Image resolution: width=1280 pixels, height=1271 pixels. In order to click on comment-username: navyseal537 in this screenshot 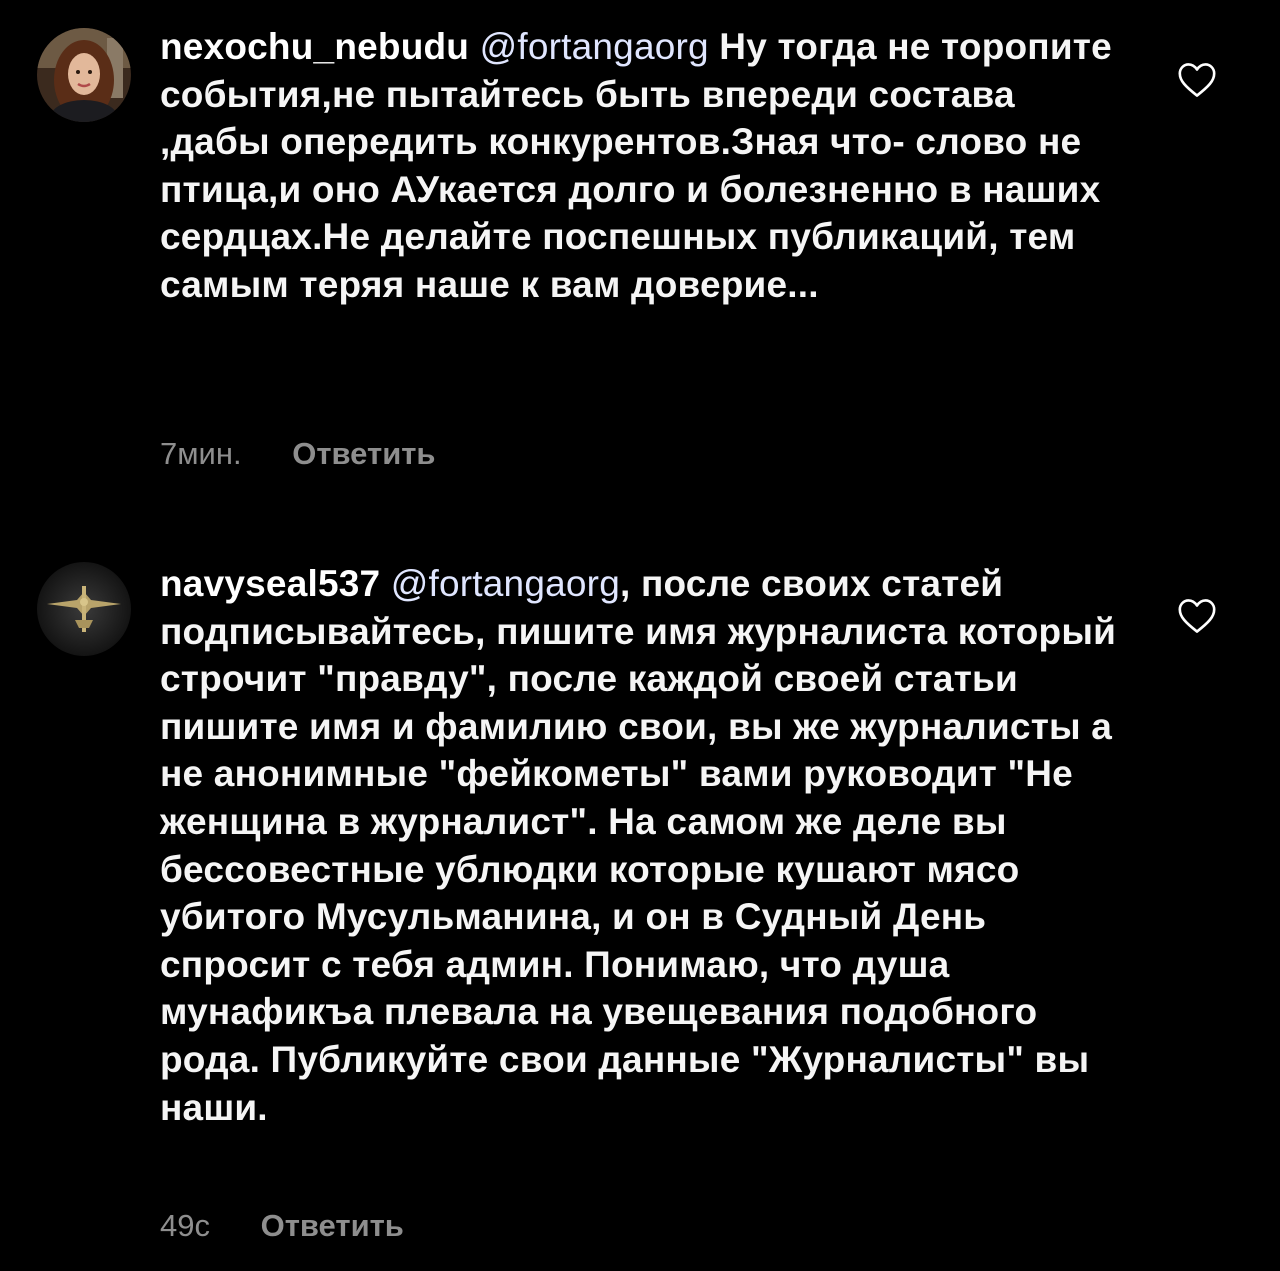, I will do `click(270, 583)`.